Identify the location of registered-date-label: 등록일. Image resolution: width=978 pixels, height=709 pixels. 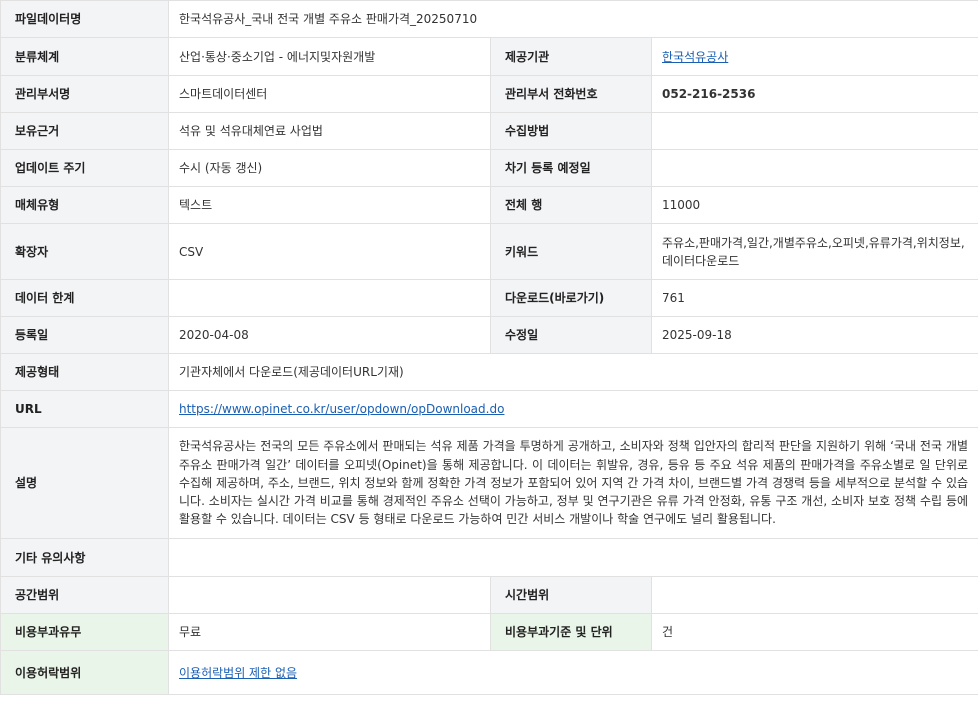
(84, 335).